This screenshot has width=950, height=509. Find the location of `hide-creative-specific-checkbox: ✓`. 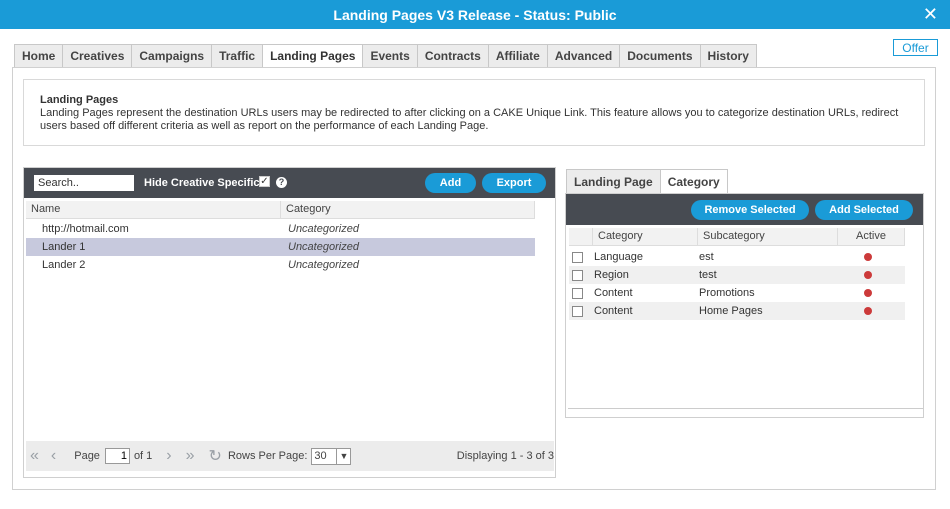

hide-creative-specific-checkbox: ✓ is located at coordinates (264, 181).